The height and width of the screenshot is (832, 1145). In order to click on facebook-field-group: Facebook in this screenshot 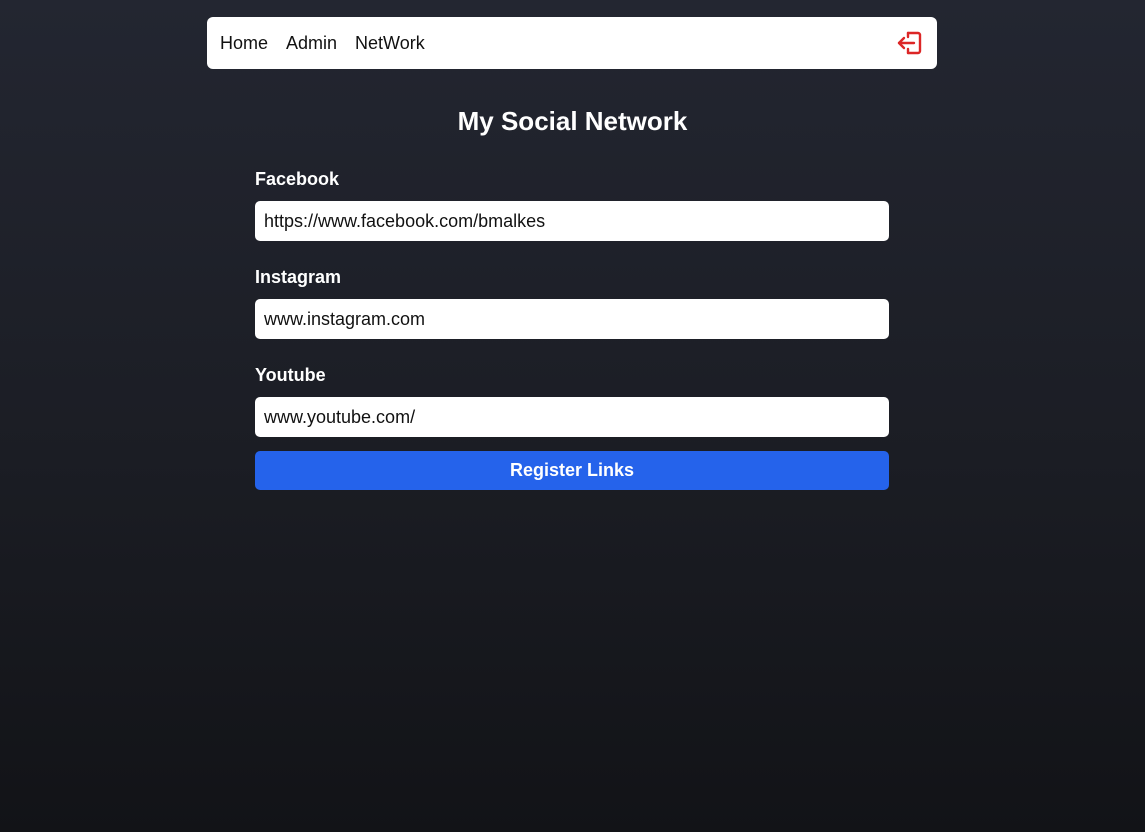, I will do `click(572, 204)`.